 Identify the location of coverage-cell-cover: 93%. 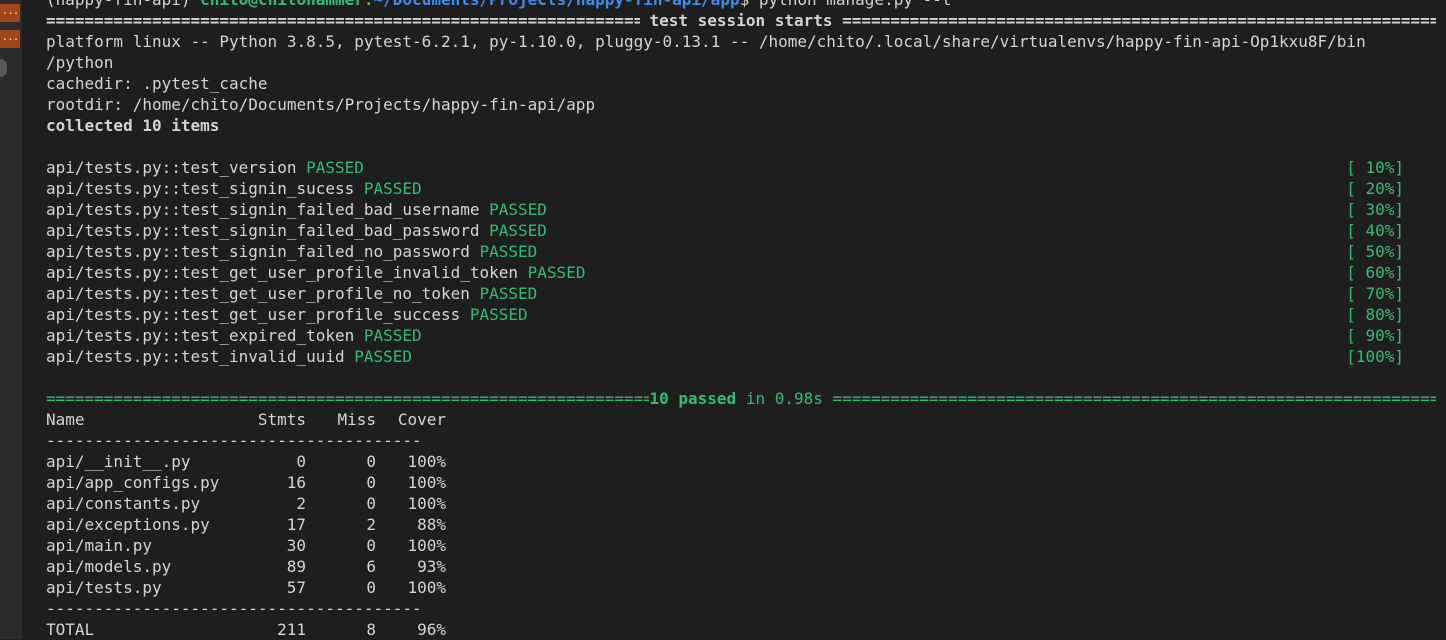
(431, 566).